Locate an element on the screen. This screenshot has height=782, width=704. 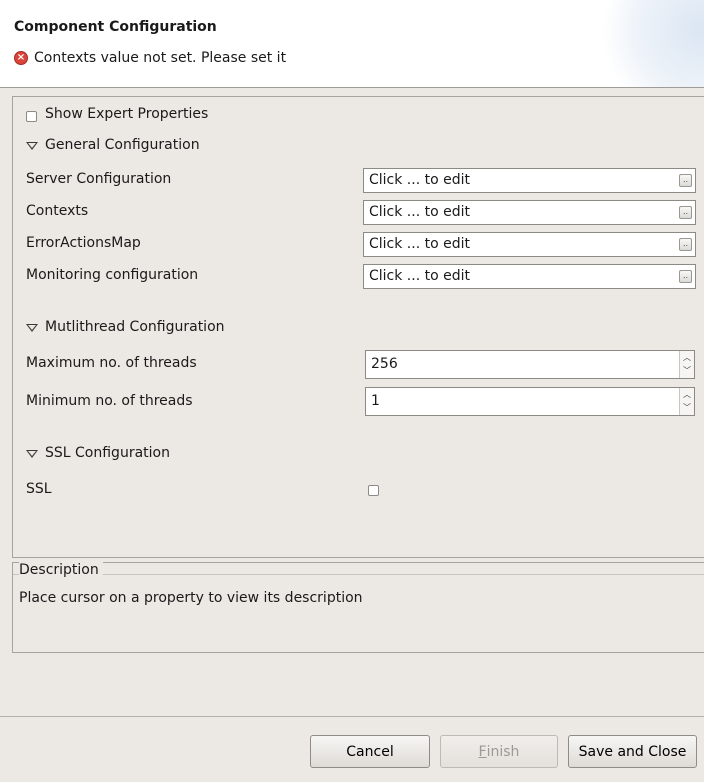
description-title-line is located at coordinates (358, 574).